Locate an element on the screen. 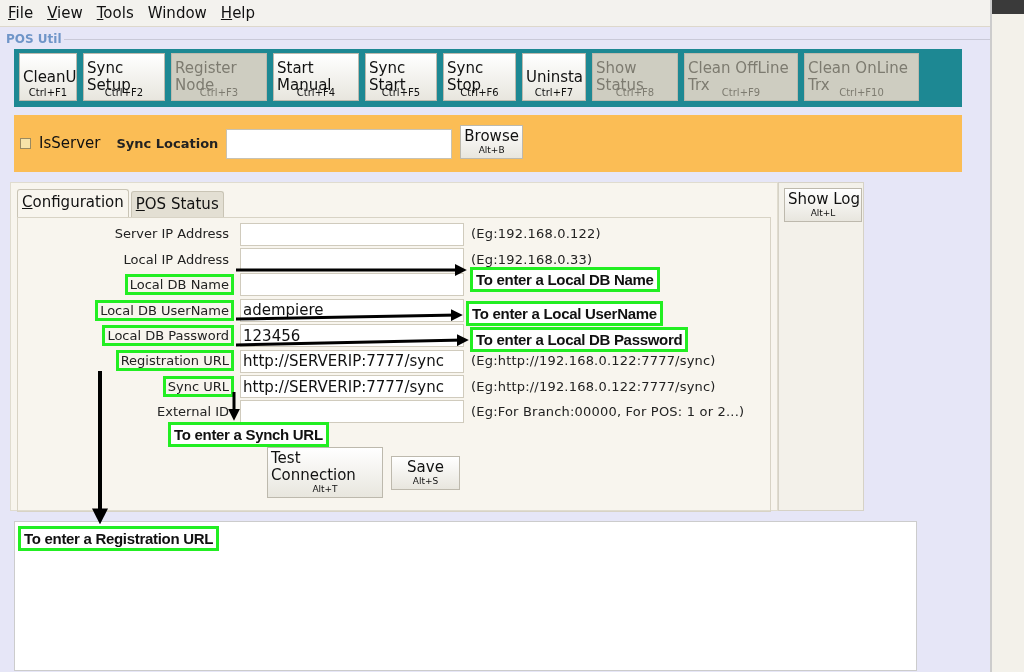 Image resolution: width=1024 pixels, height=672 pixels. sync-location-field is located at coordinates (339, 143).